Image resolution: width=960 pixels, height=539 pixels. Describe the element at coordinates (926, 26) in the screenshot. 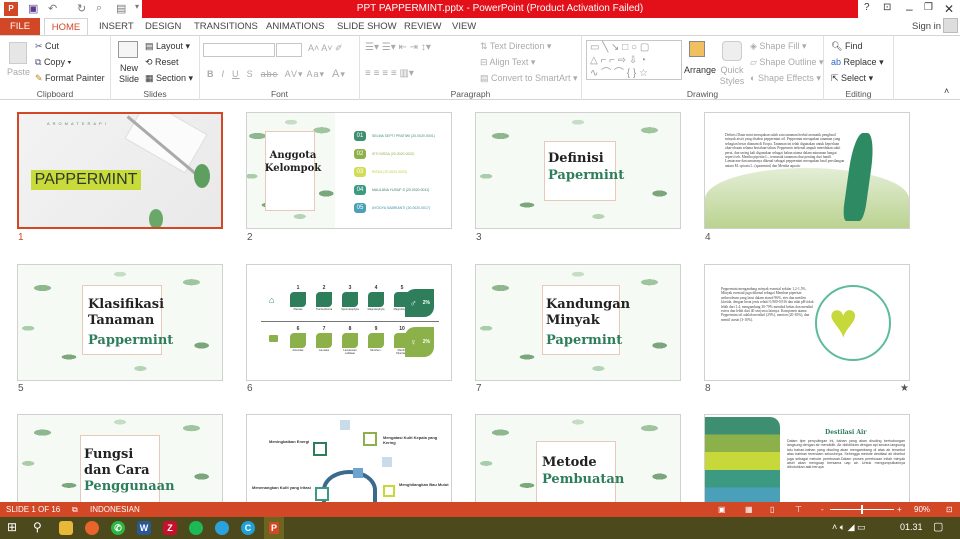

I see `sign-in-link: Sign in` at that location.